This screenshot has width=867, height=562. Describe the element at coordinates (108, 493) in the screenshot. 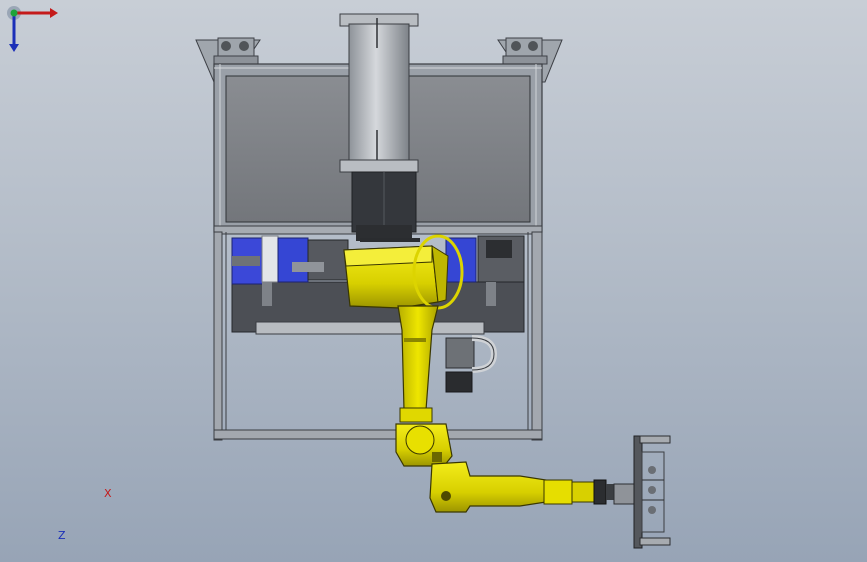

I see `x-axis-label: X` at that location.